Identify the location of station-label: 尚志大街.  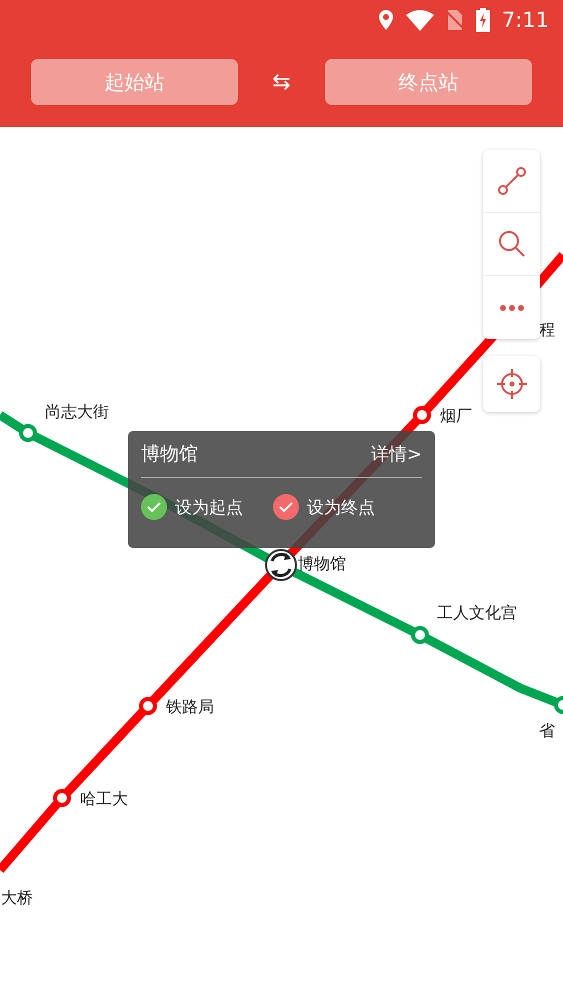
(77, 412).